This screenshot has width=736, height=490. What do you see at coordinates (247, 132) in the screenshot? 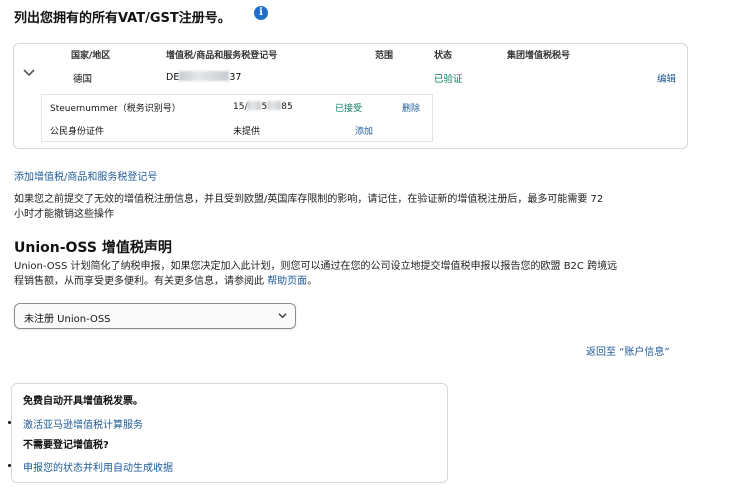
I see `subrow-value-id-document: 未提供` at bounding box center [247, 132].